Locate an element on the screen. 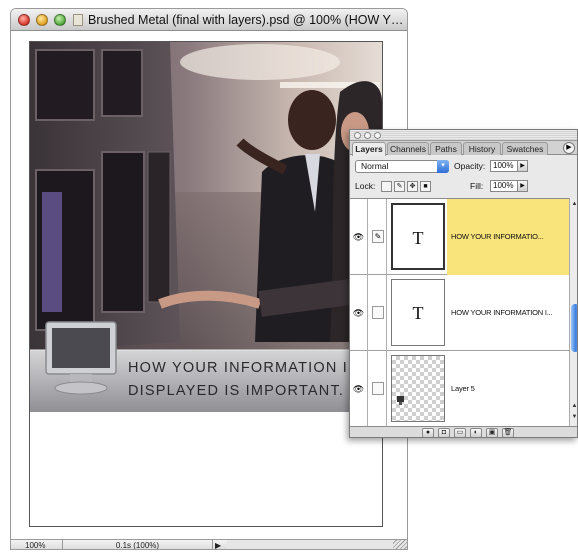  close-window-button is located at coordinates (24, 20).